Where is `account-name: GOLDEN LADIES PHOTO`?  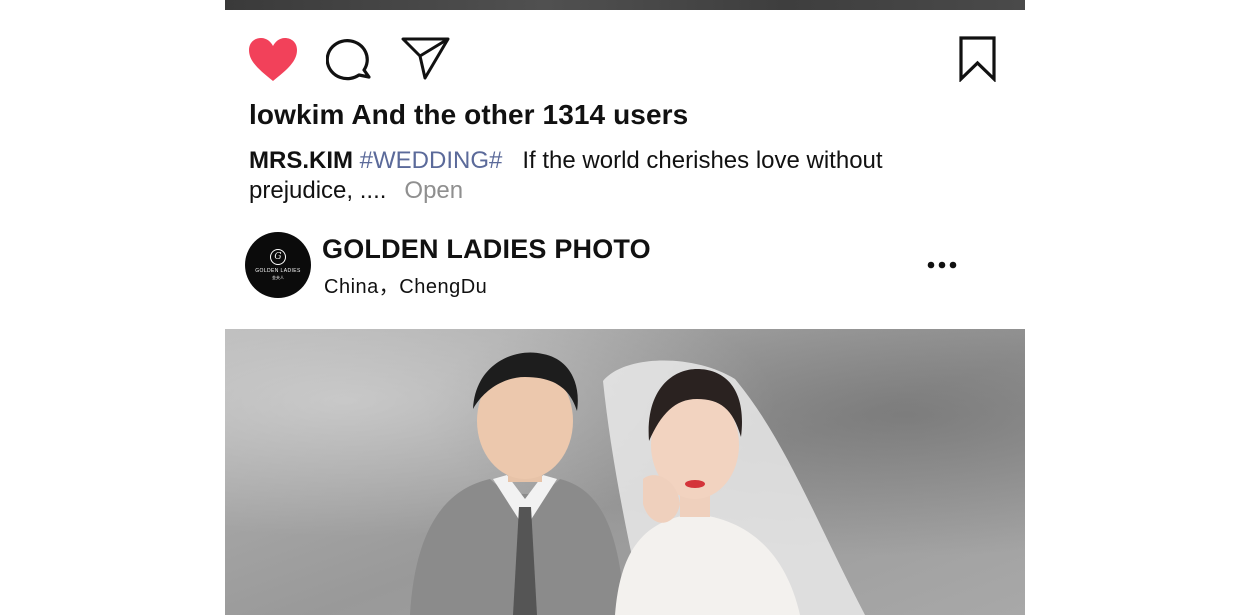
account-name: GOLDEN LADIES PHOTO is located at coordinates (486, 249).